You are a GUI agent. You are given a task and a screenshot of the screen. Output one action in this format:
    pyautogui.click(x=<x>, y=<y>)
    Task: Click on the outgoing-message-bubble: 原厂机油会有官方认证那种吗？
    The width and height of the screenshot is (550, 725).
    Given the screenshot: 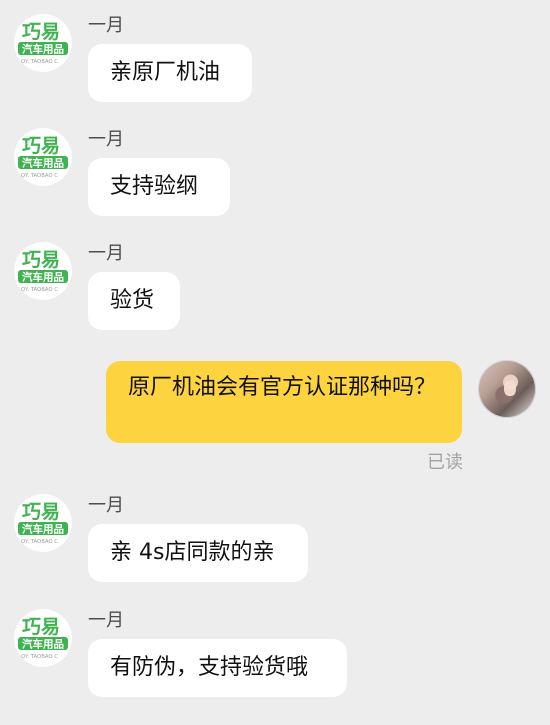 What is the action you would take?
    pyautogui.click(x=284, y=402)
    